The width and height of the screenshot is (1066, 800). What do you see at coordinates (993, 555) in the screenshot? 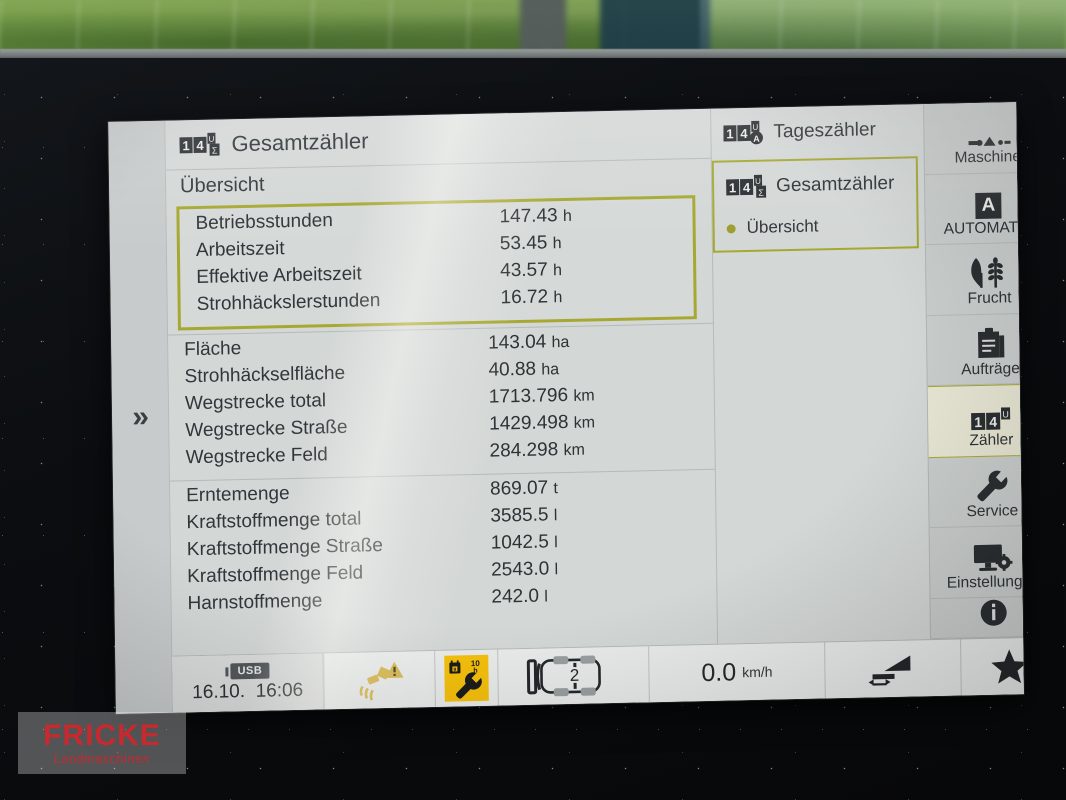
I see `monitor-gear-icon` at bounding box center [993, 555].